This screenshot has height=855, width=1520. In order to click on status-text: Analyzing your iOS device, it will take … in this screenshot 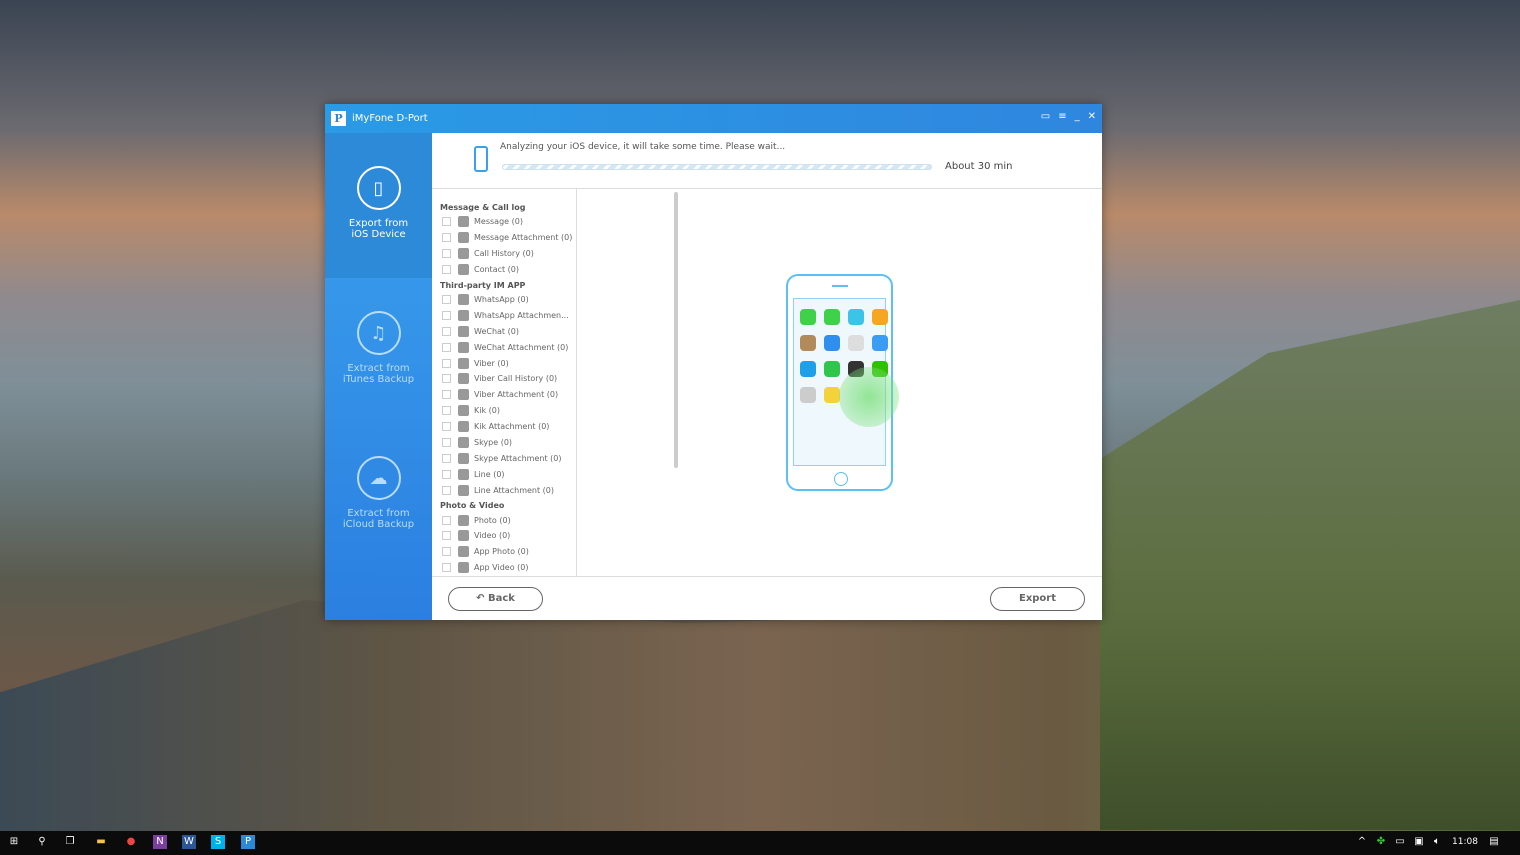, I will do `click(643, 147)`.